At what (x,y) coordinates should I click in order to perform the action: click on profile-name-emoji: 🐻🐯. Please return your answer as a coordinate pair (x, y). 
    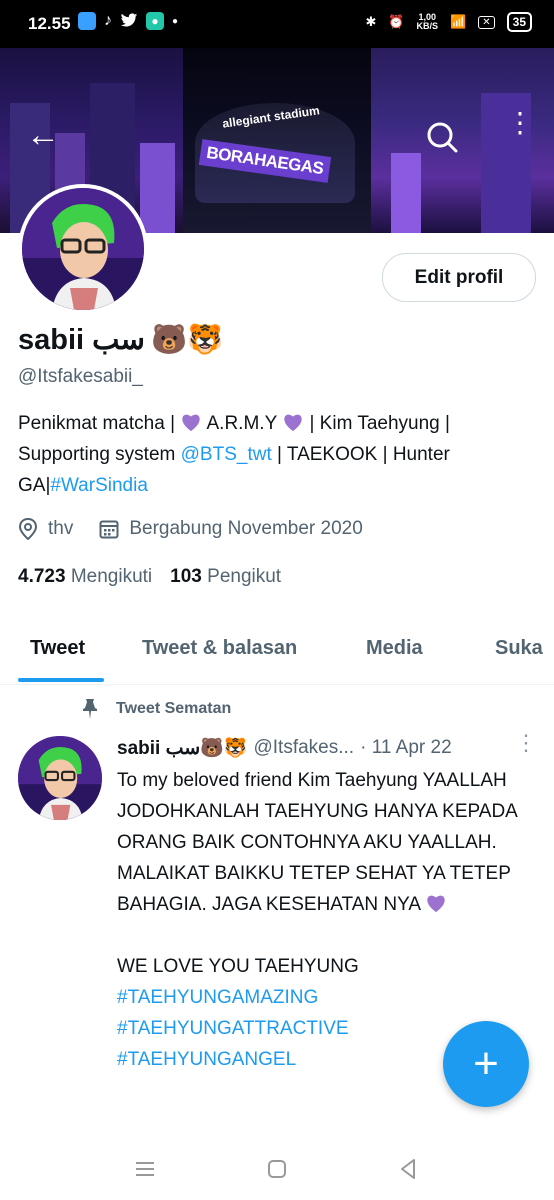
    Looking at the image, I should click on (187, 339).